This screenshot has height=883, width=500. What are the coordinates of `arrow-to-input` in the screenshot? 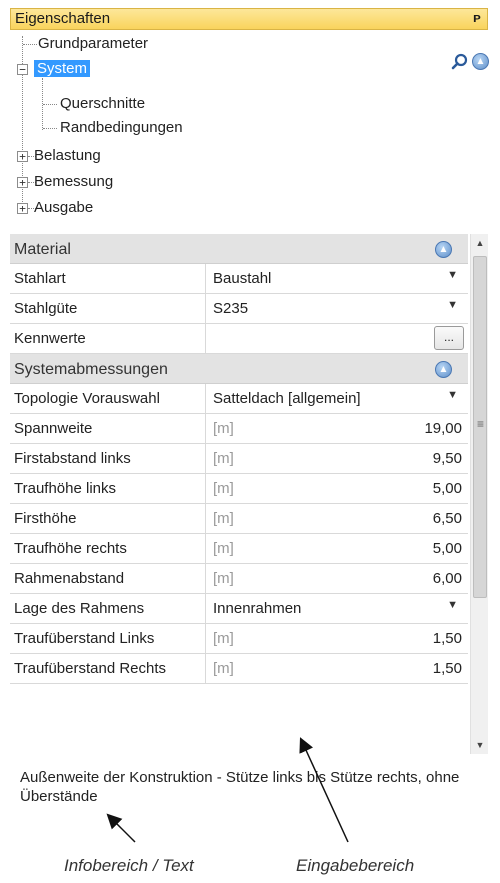 It's located at (324, 790).